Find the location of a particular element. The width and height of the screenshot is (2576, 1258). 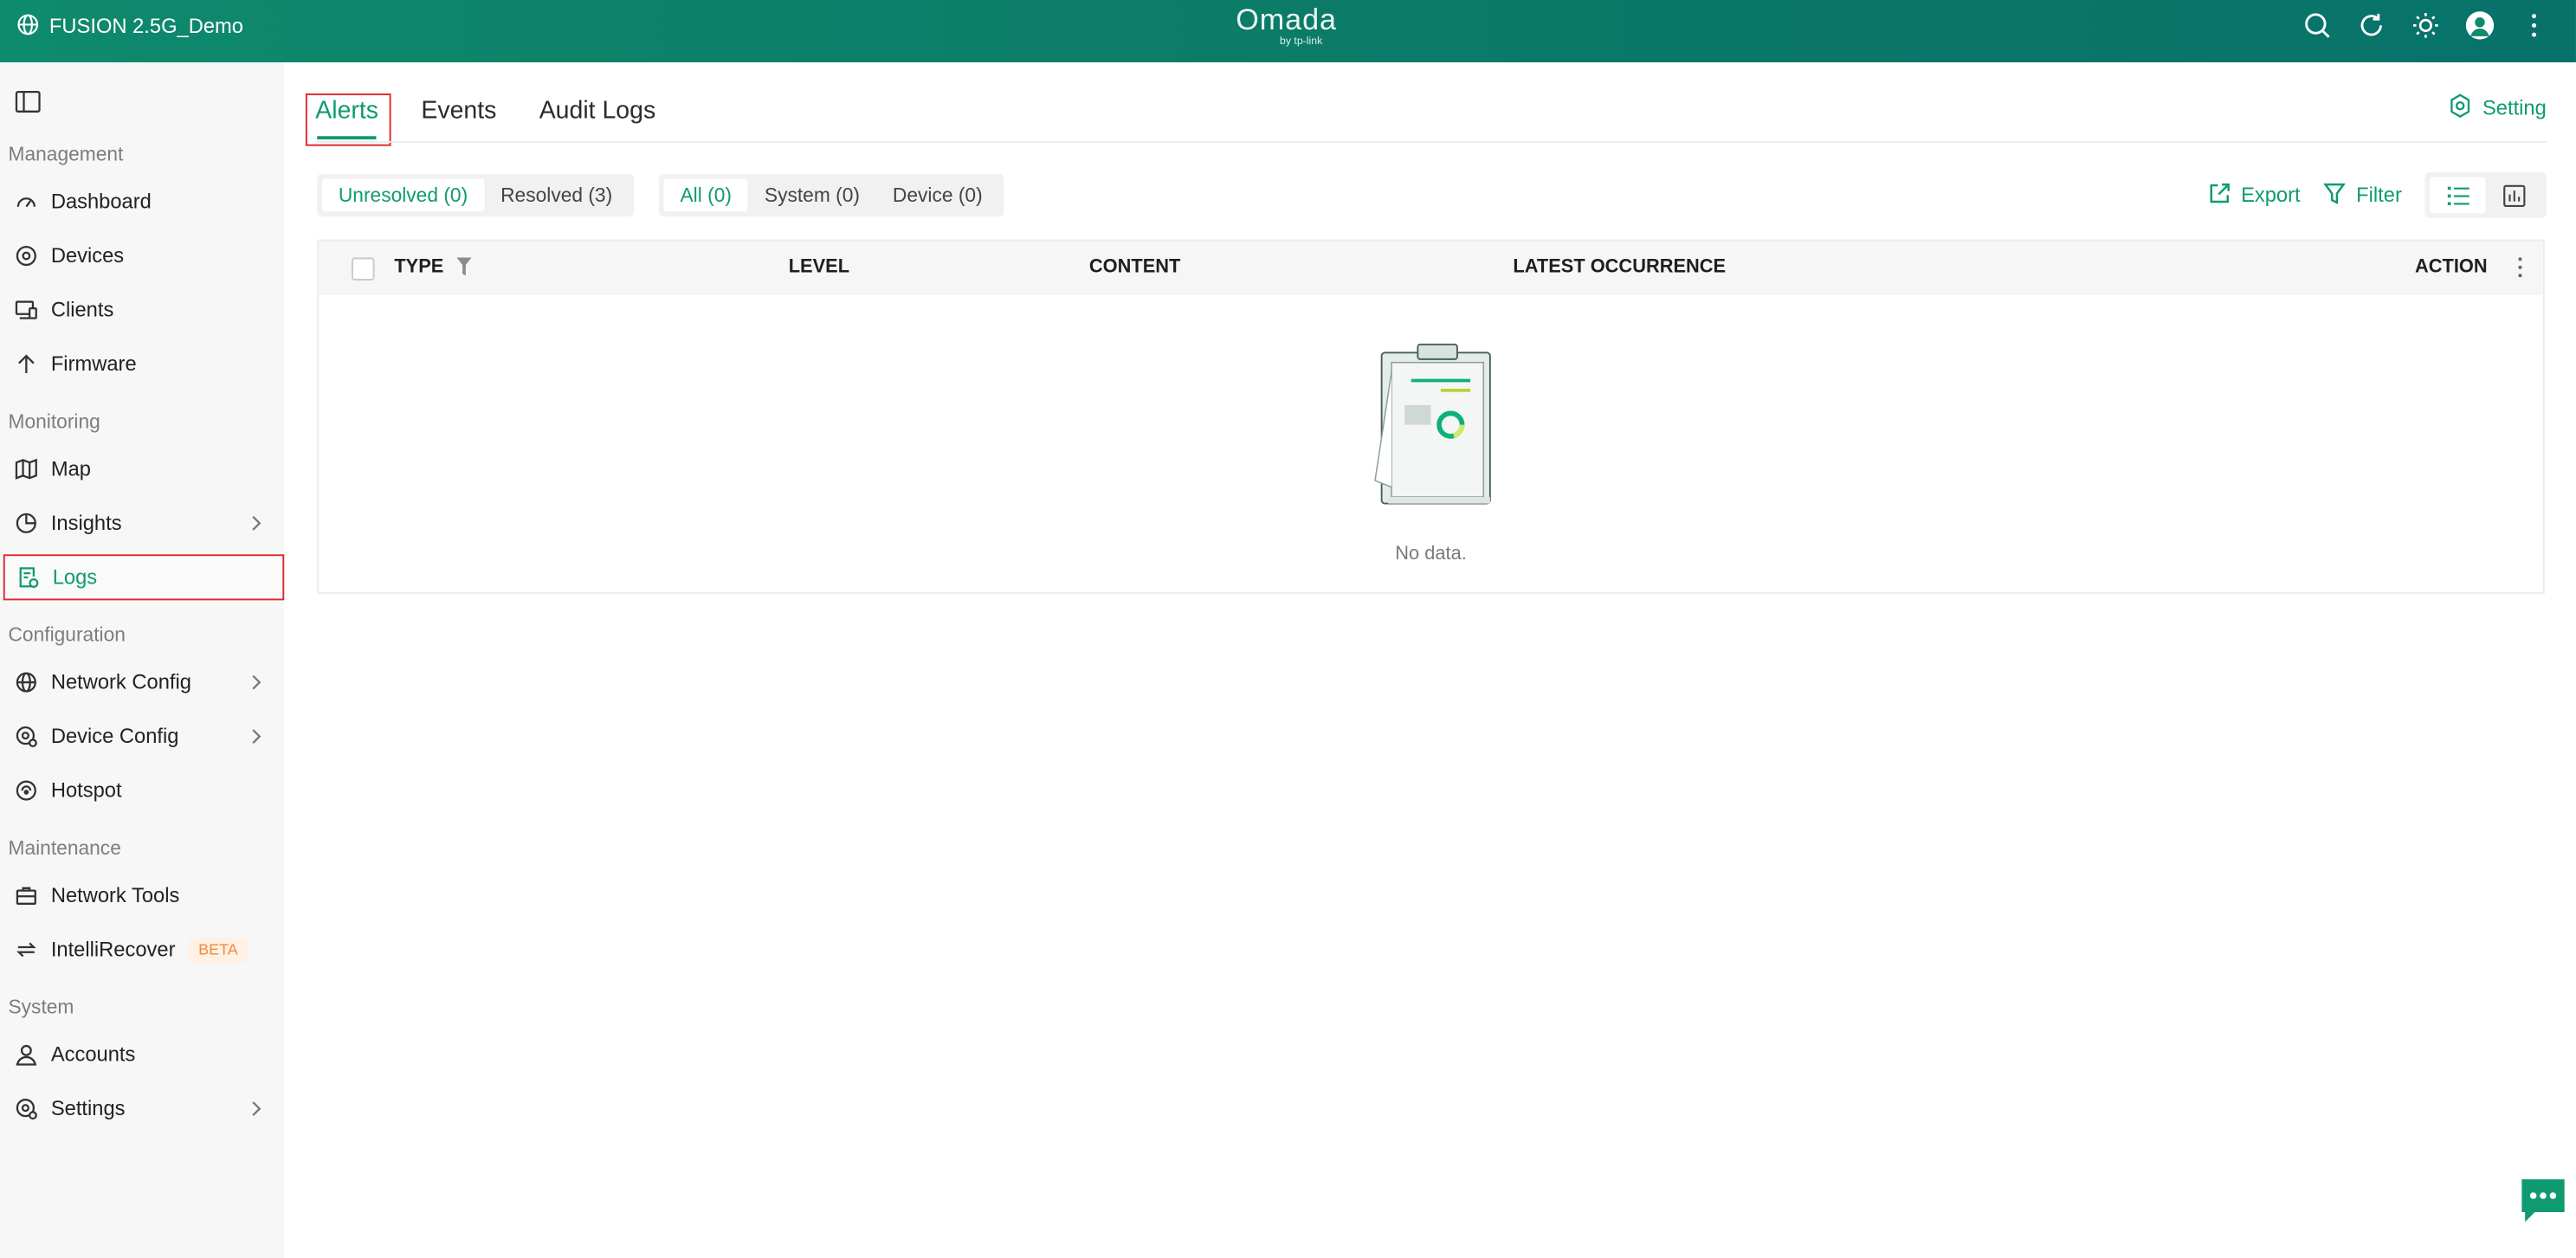

more-vertical-icon is located at coordinates (2534, 24).